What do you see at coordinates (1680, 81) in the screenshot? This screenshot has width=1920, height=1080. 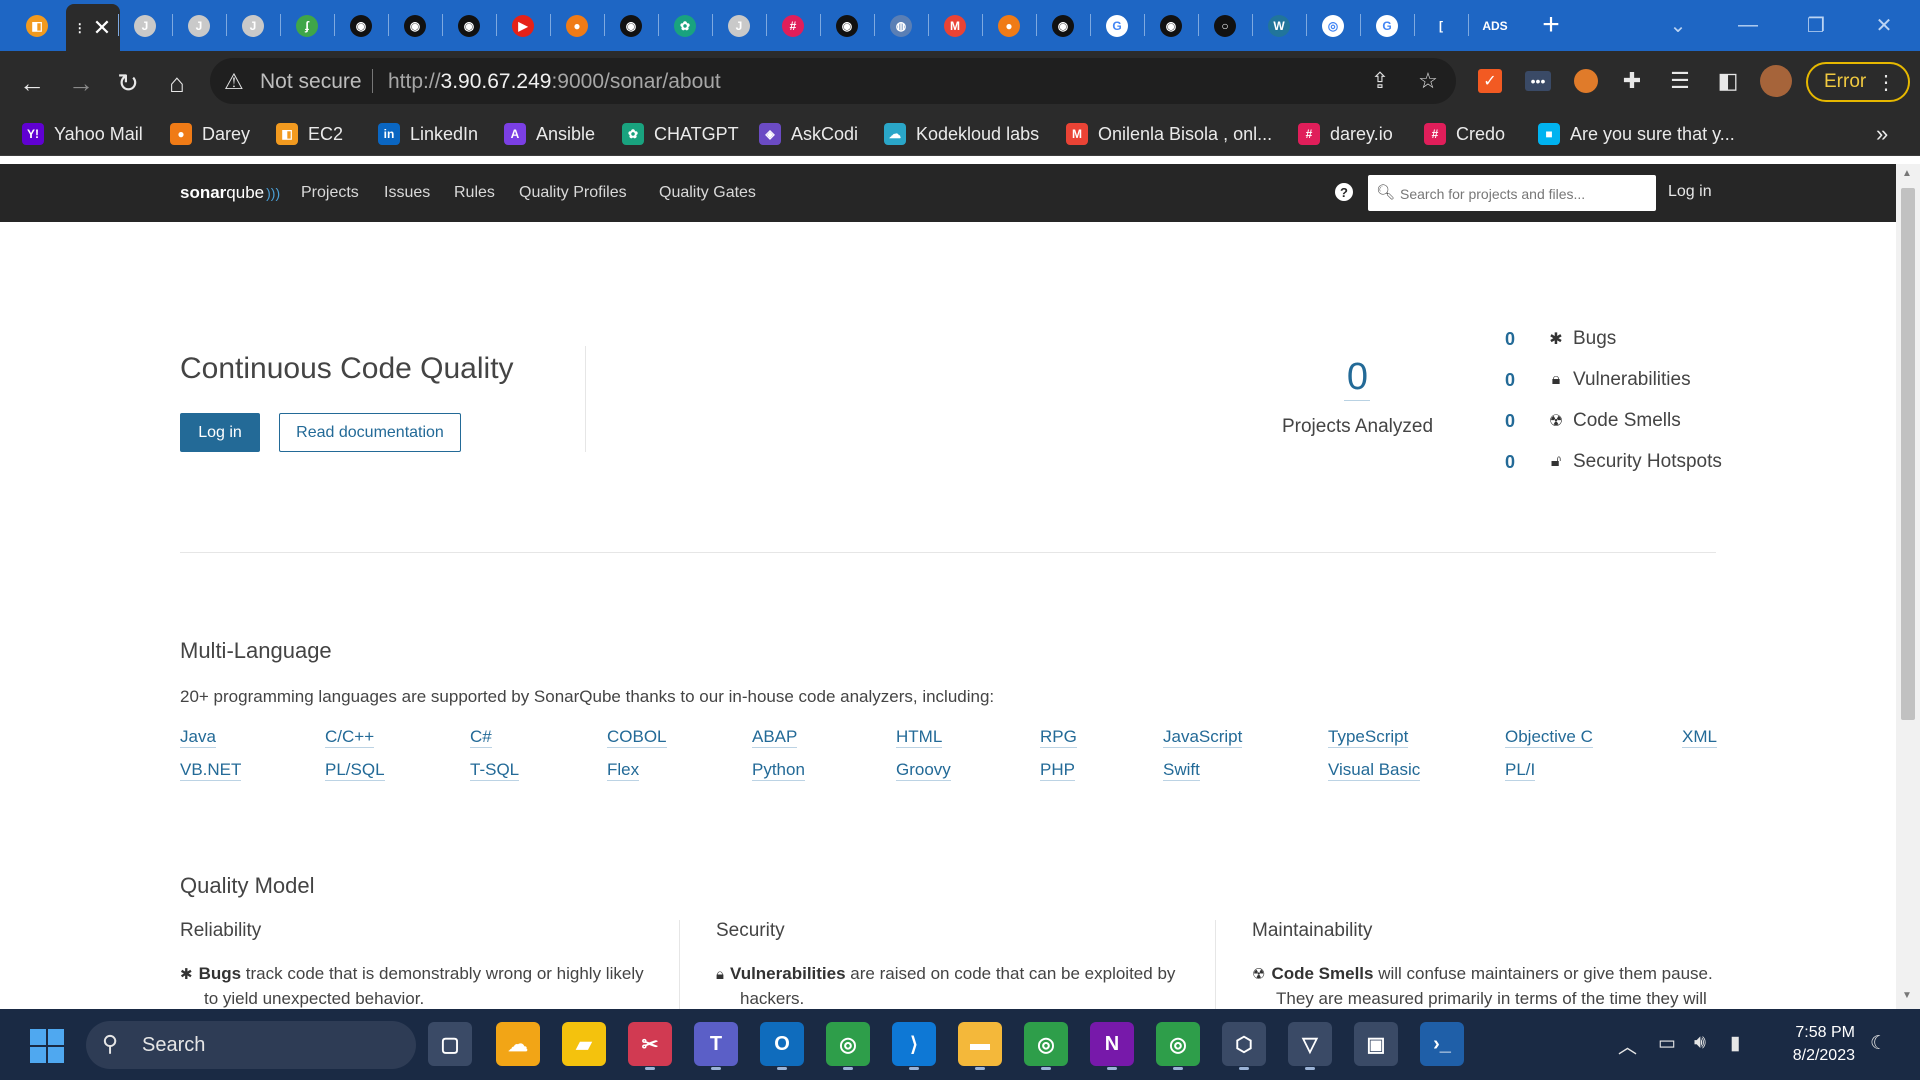 I see `reading-list-icon: ☰` at bounding box center [1680, 81].